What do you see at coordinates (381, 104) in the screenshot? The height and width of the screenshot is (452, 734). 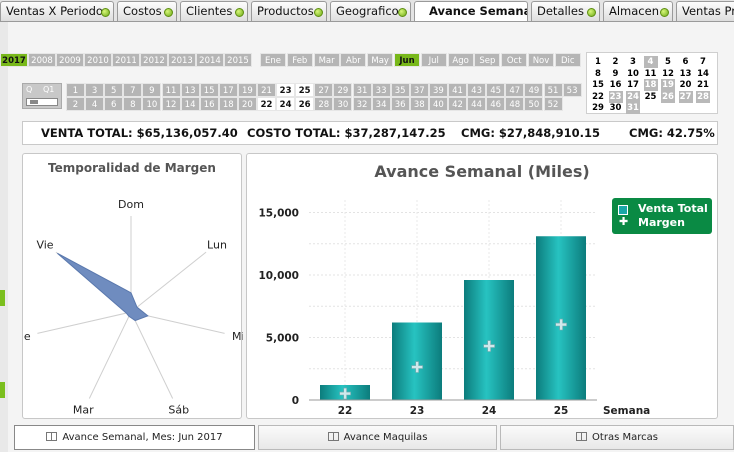 I see `week-34: 34` at bounding box center [381, 104].